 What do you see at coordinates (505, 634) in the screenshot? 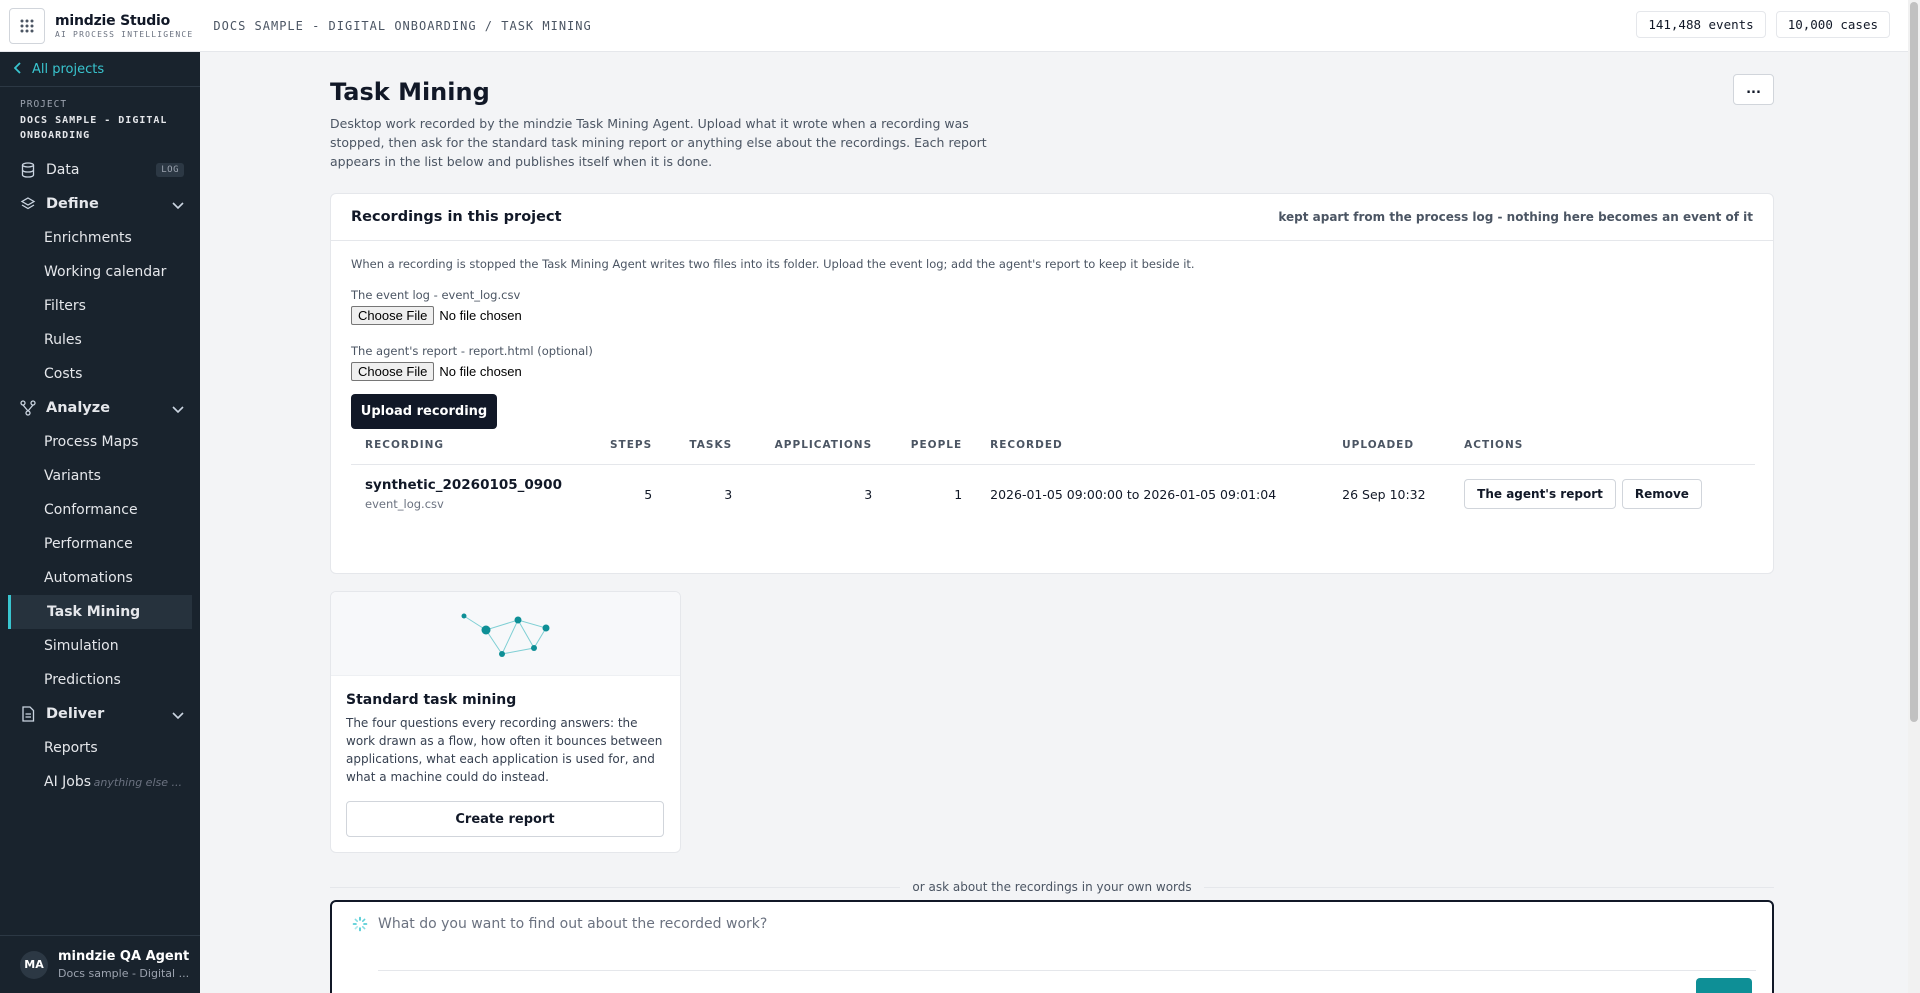
I see `network-graph-icon` at bounding box center [505, 634].